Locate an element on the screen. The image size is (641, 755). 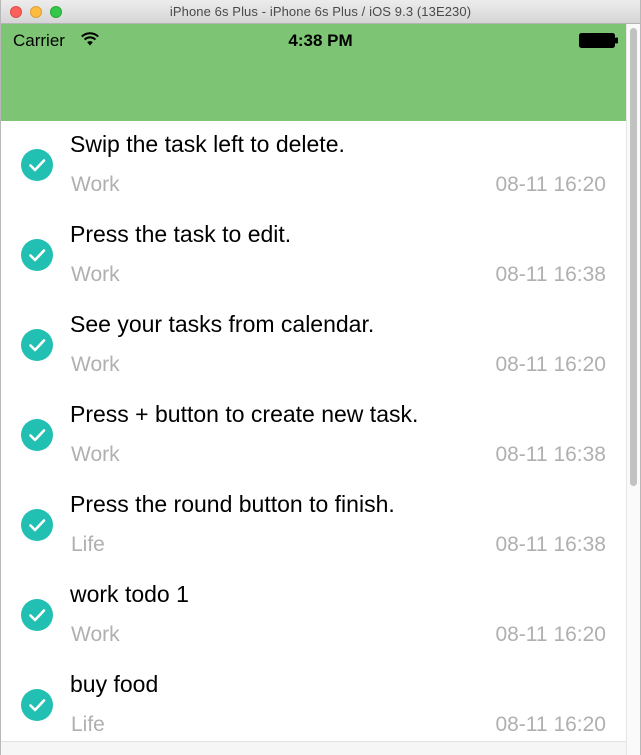
task-row: work todo 1 Work 08-11 16:20 is located at coordinates (313, 616).